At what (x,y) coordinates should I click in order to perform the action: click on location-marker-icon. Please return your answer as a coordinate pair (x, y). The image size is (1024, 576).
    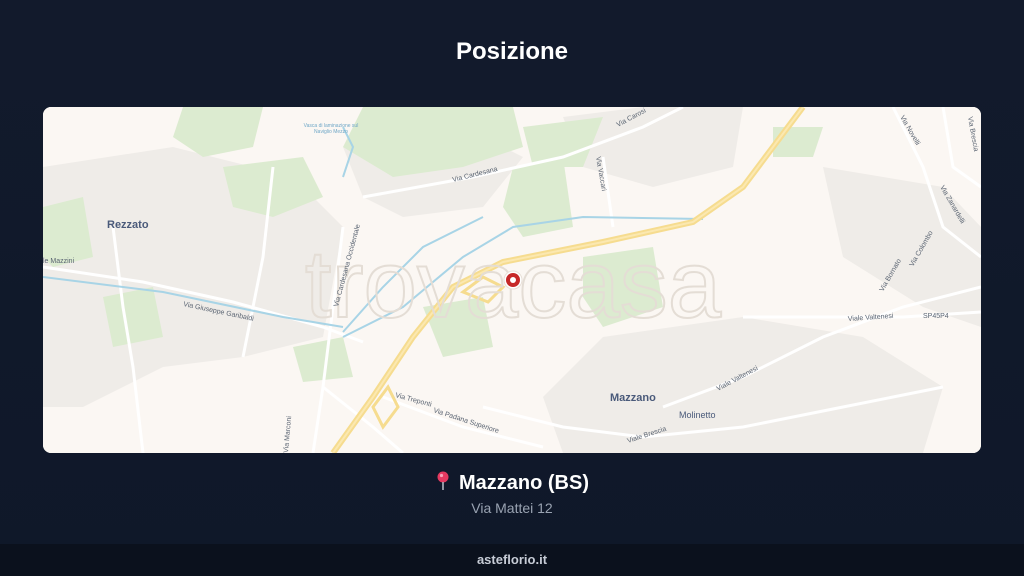
    Looking at the image, I should click on (513, 280).